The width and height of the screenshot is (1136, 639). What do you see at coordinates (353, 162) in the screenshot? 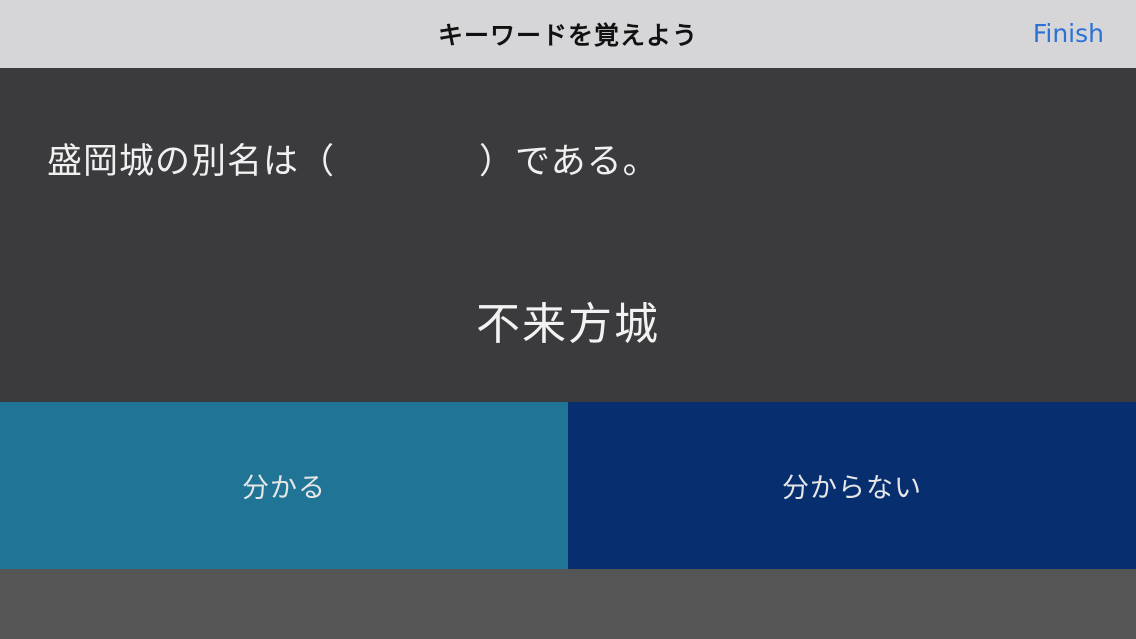
I see `question-text: 盛岡城の別名は（ ）である。` at bounding box center [353, 162].